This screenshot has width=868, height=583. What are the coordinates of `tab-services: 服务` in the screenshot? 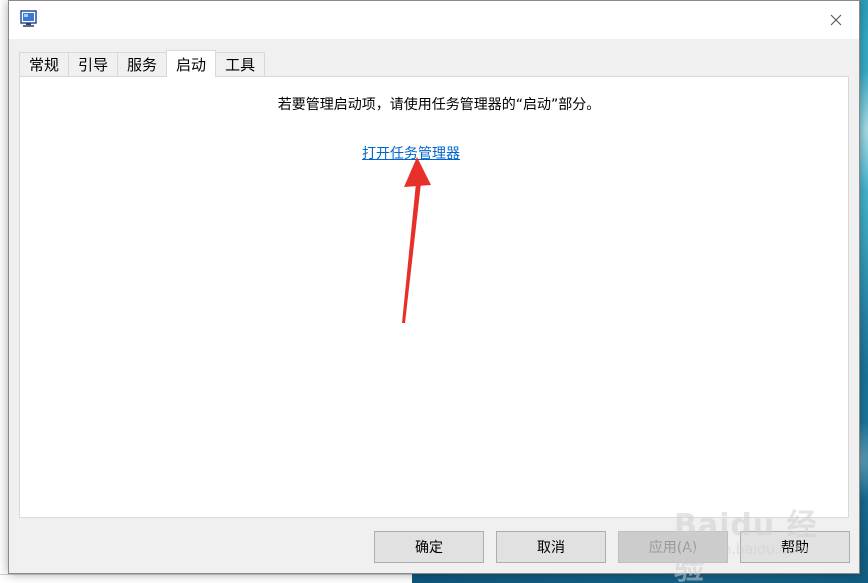 It's located at (142, 64).